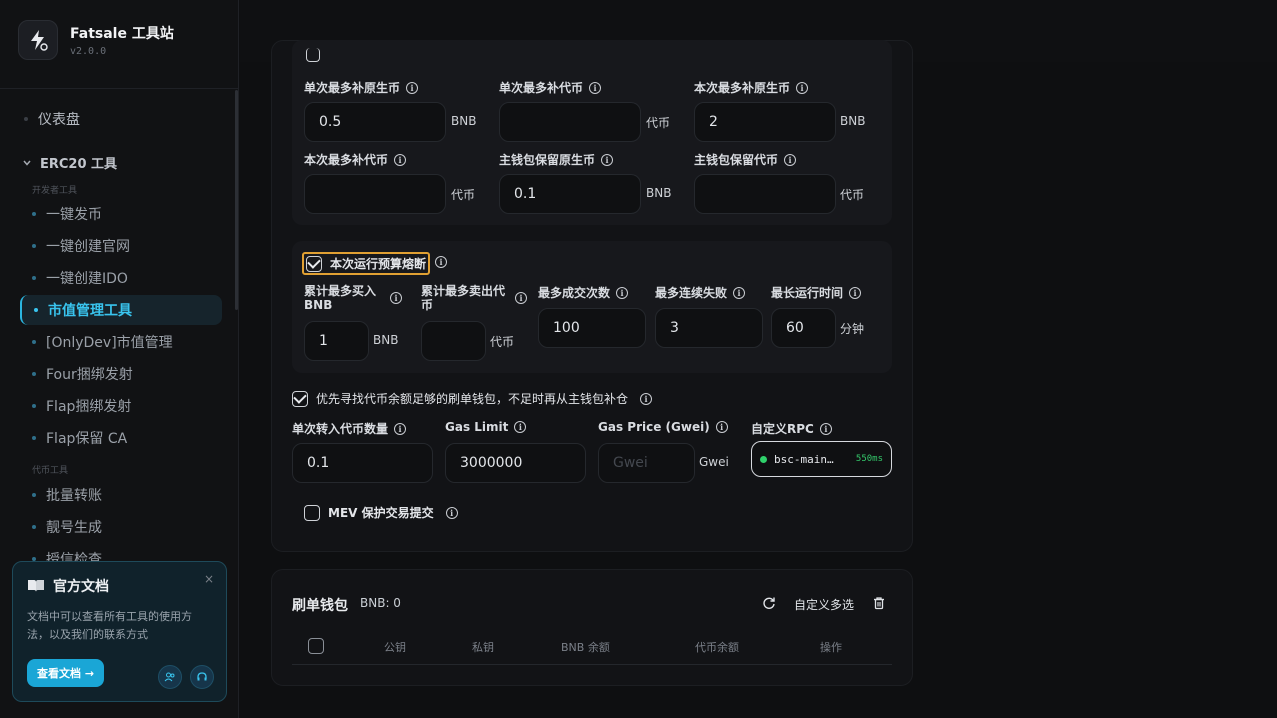 The image size is (1277, 718). What do you see at coordinates (90, 311) in the screenshot?
I see `sidebar-item-label: 市值管理工具` at bounding box center [90, 311].